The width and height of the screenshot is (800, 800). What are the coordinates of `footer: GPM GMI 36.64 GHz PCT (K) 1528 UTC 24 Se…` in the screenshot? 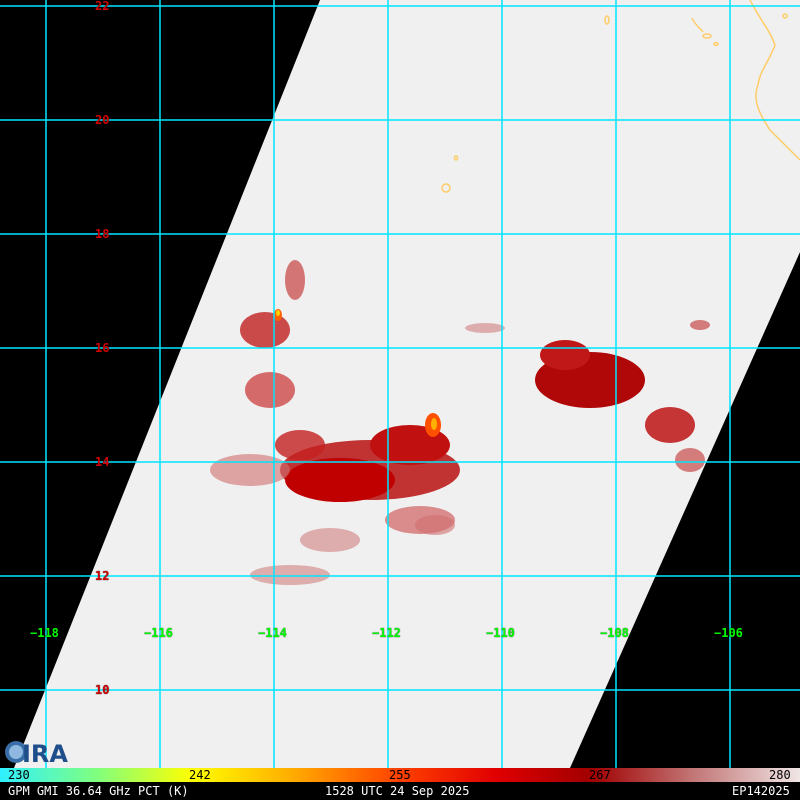 It's located at (400, 791).